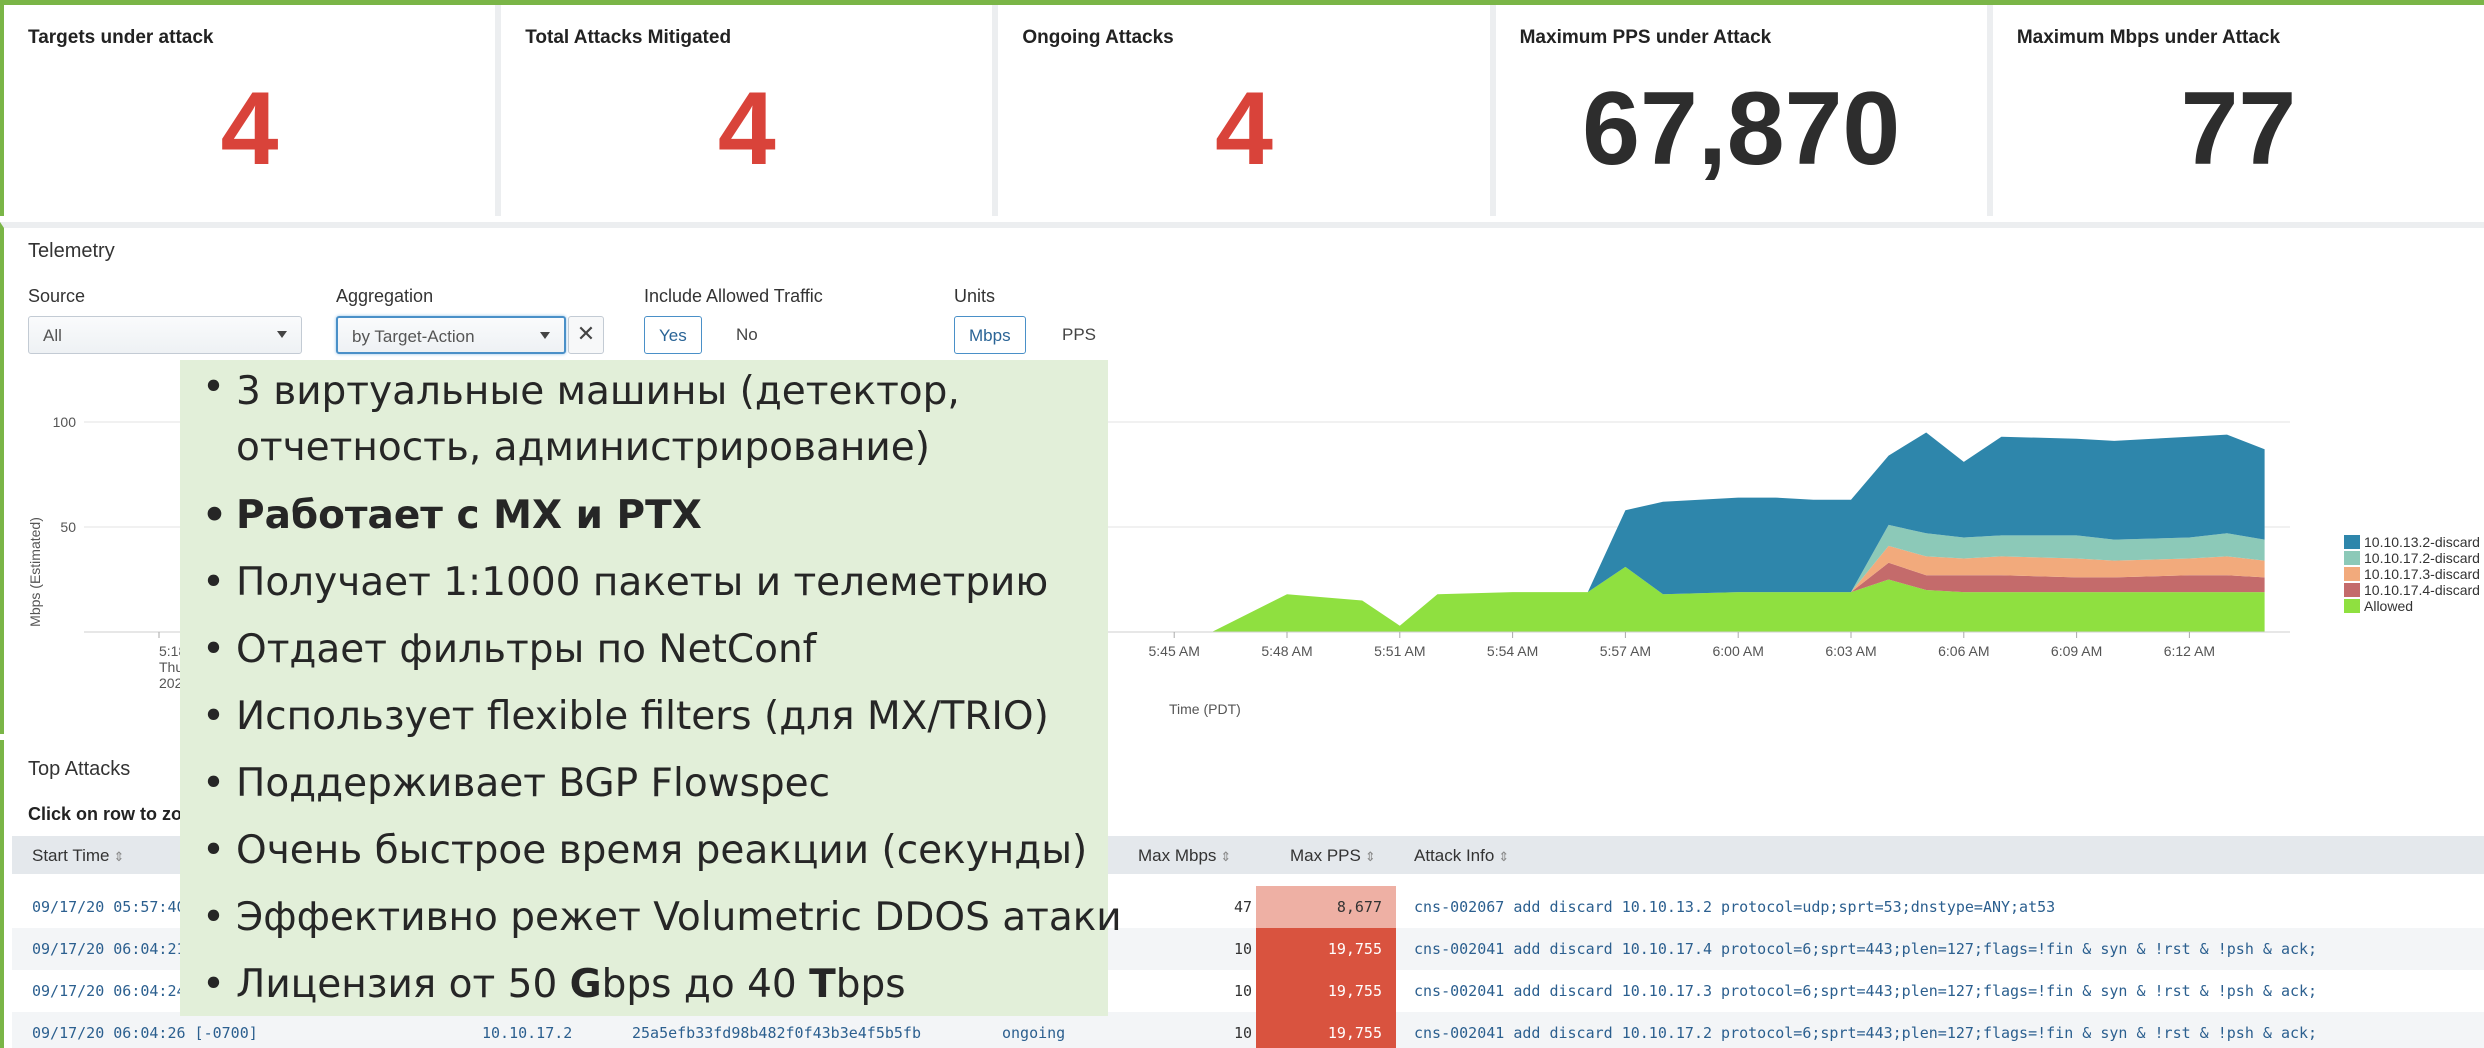  What do you see at coordinates (653, 783) in the screenshot?
I see `feature-list-item: Поддерживает BGP Flowspec` at bounding box center [653, 783].